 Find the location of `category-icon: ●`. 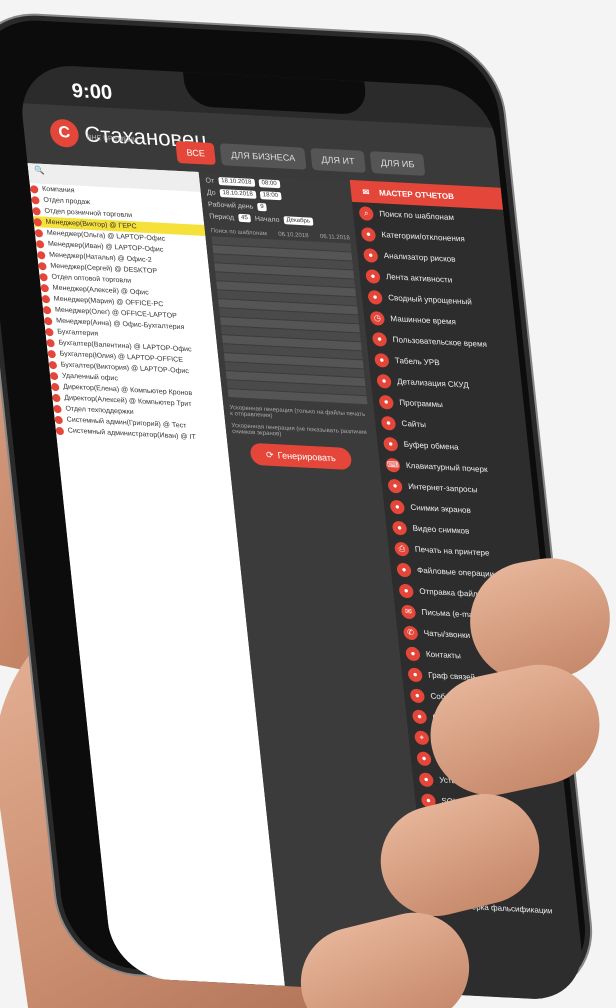

category-icon: ● is located at coordinates (368, 234).